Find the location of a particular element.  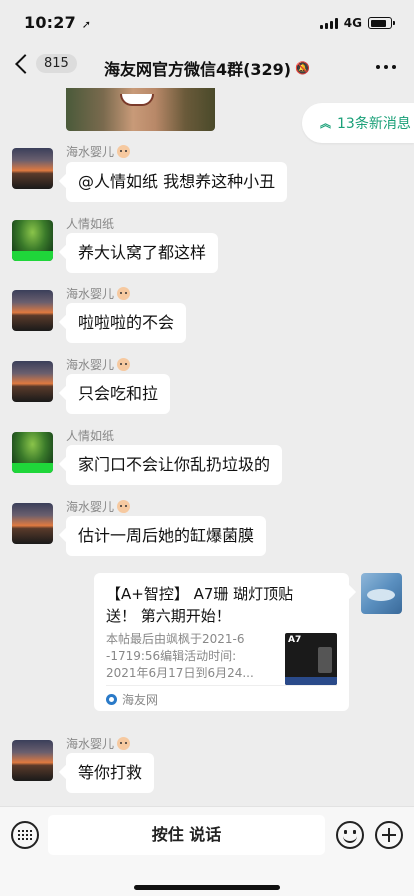

shared-image is located at coordinates (140, 109).